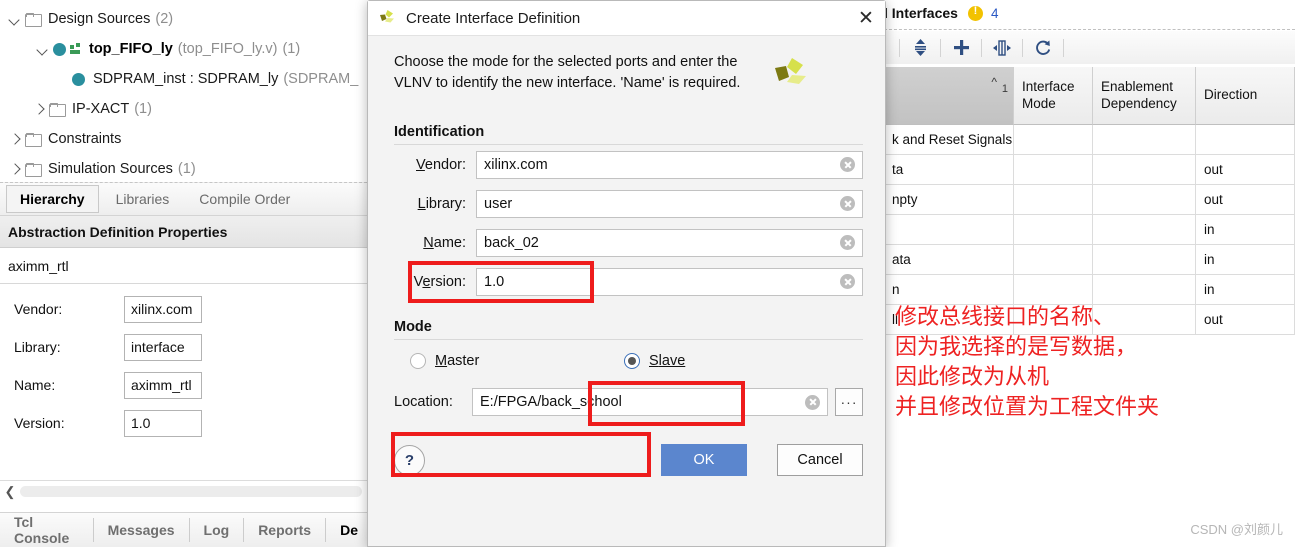 This screenshot has width=1295, height=547. I want to click on radio-master-indicator, so click(418, 361).